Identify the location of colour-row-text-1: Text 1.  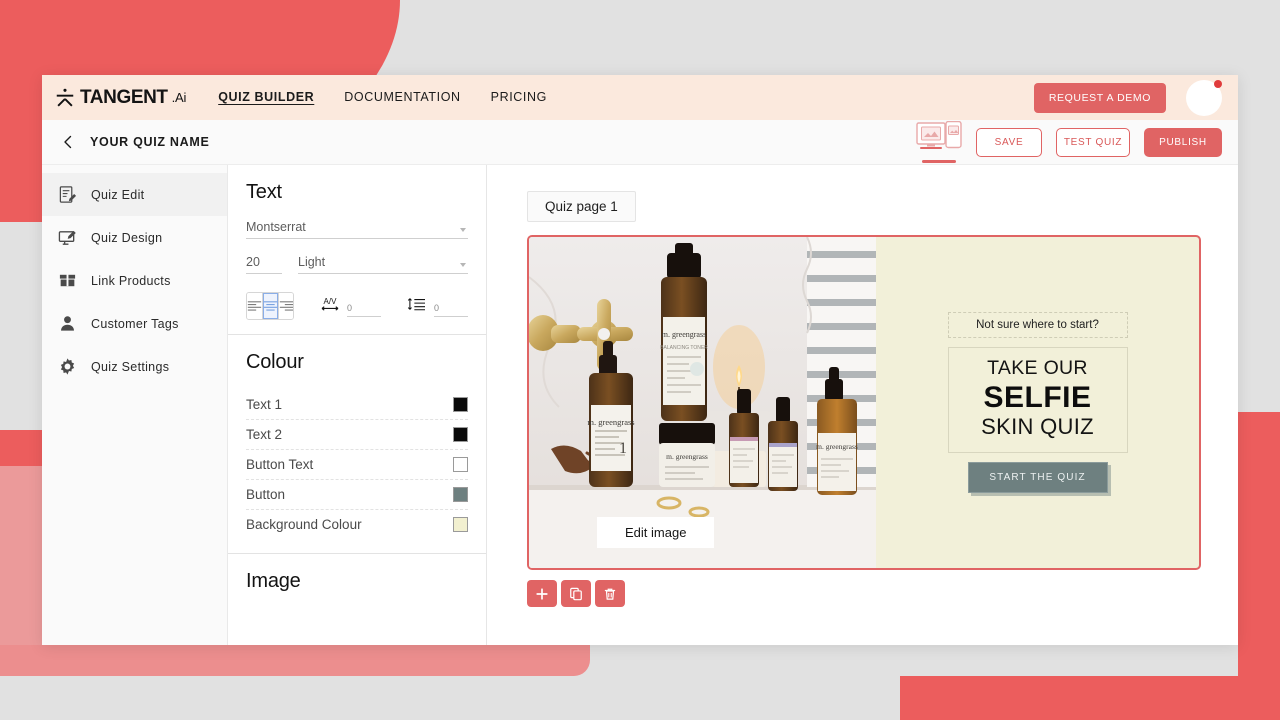
(357, 405).